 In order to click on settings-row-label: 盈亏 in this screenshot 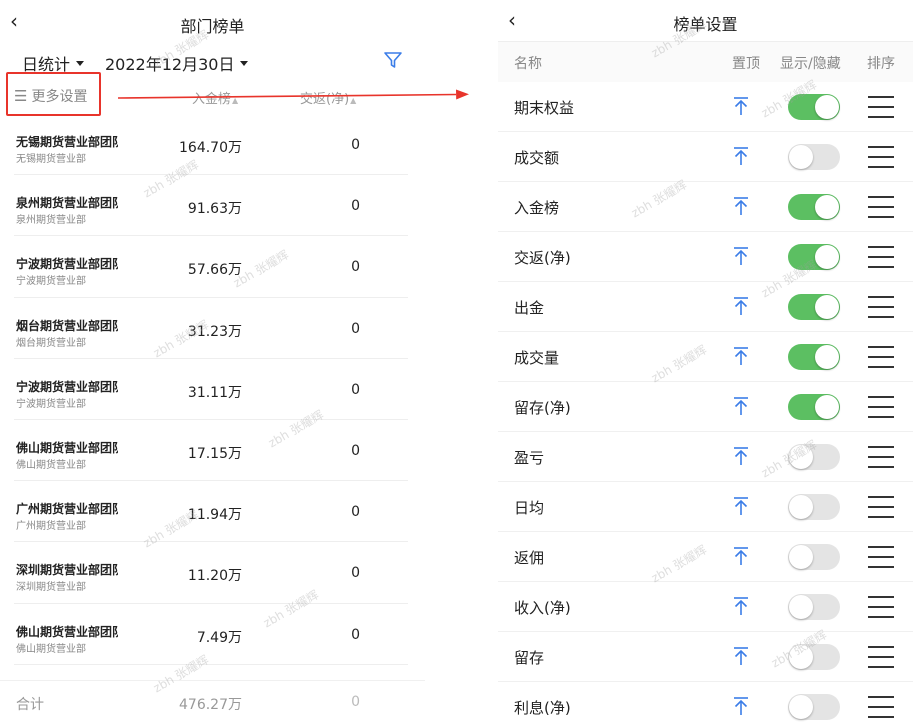, I will do `click(529, 458)`.